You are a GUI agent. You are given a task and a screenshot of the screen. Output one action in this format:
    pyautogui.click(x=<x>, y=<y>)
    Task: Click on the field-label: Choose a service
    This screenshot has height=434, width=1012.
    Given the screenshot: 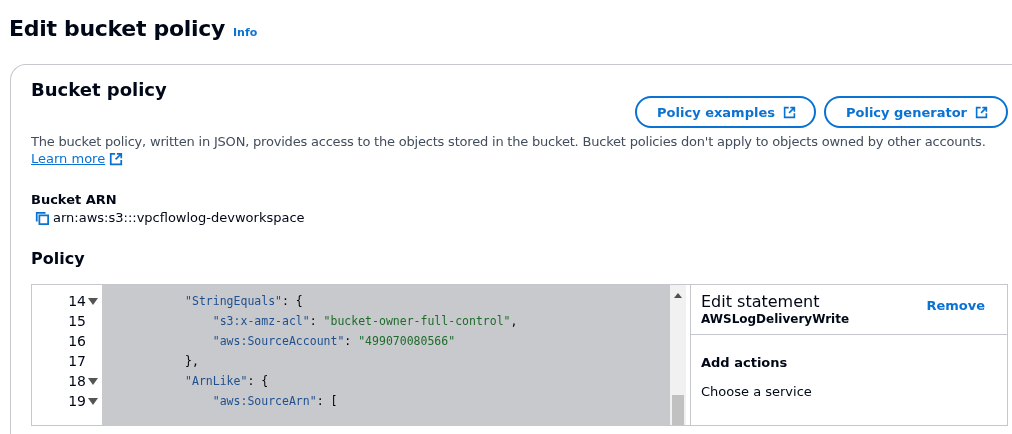 What is the action you would take?
    pyautogui.click(x=757, y=391)
    